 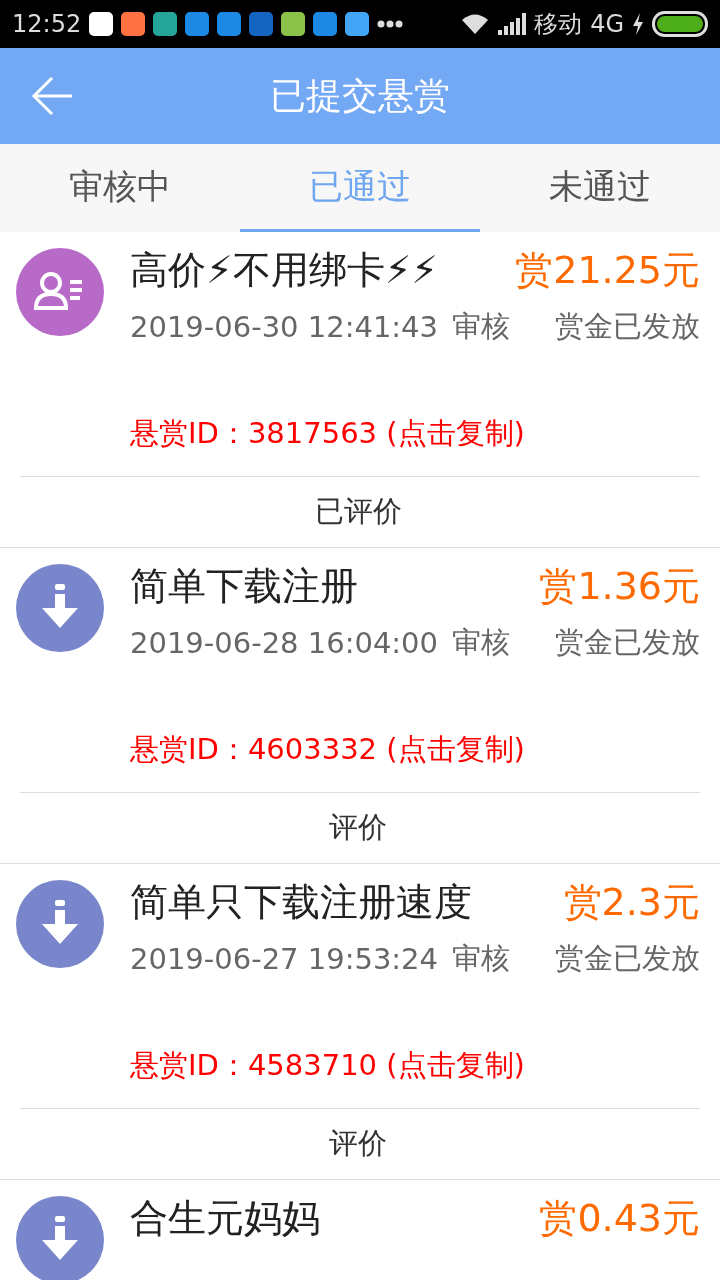 What do you see at coordinates (600, 188) in the screenshot?
I see `tab: 未通过` at bounding box center [600, 188].